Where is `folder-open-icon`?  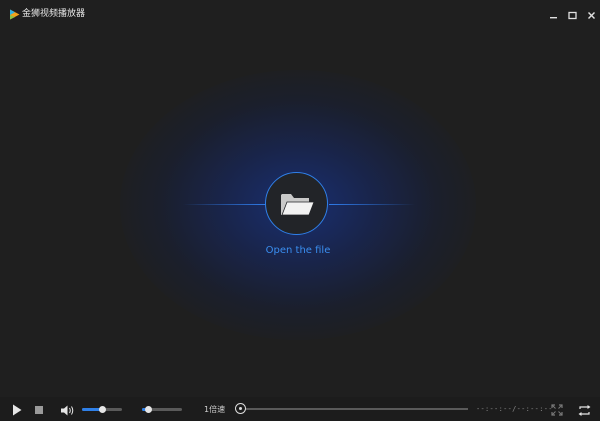 folder-open-icon is located at coordinates (297, 204).